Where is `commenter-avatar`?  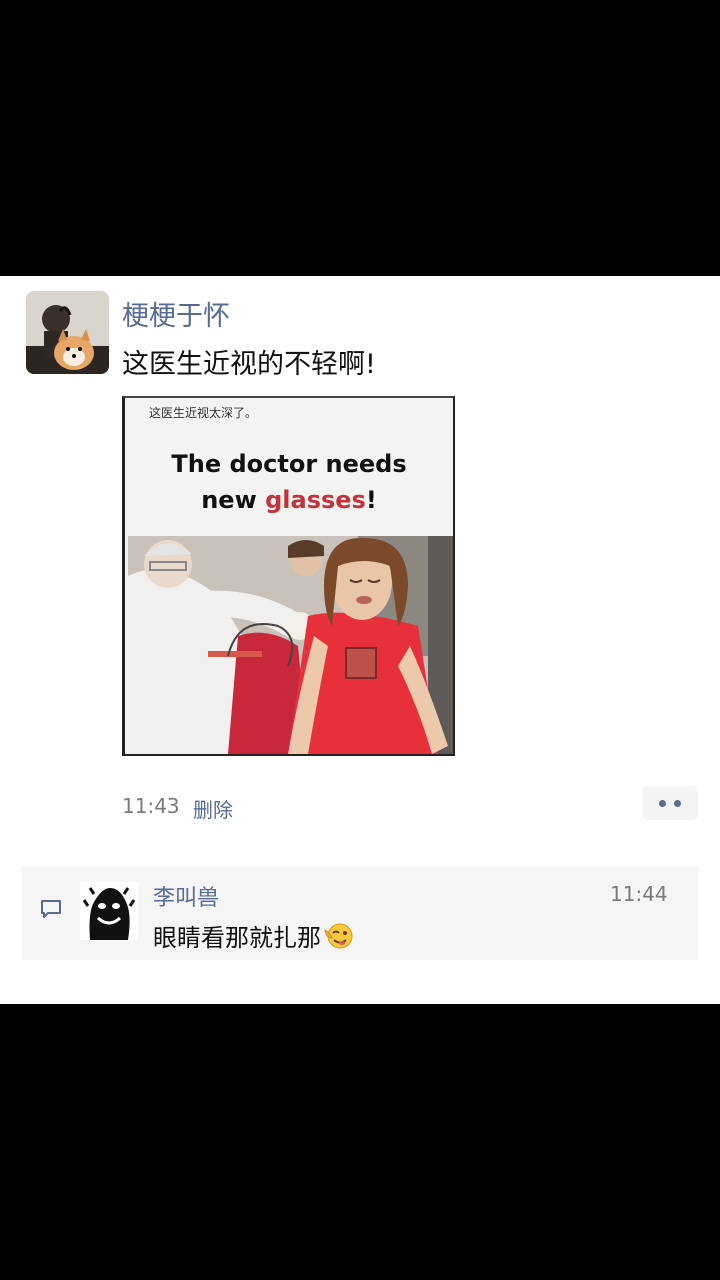 commenter-avatar is located at coordinates (109, 911).